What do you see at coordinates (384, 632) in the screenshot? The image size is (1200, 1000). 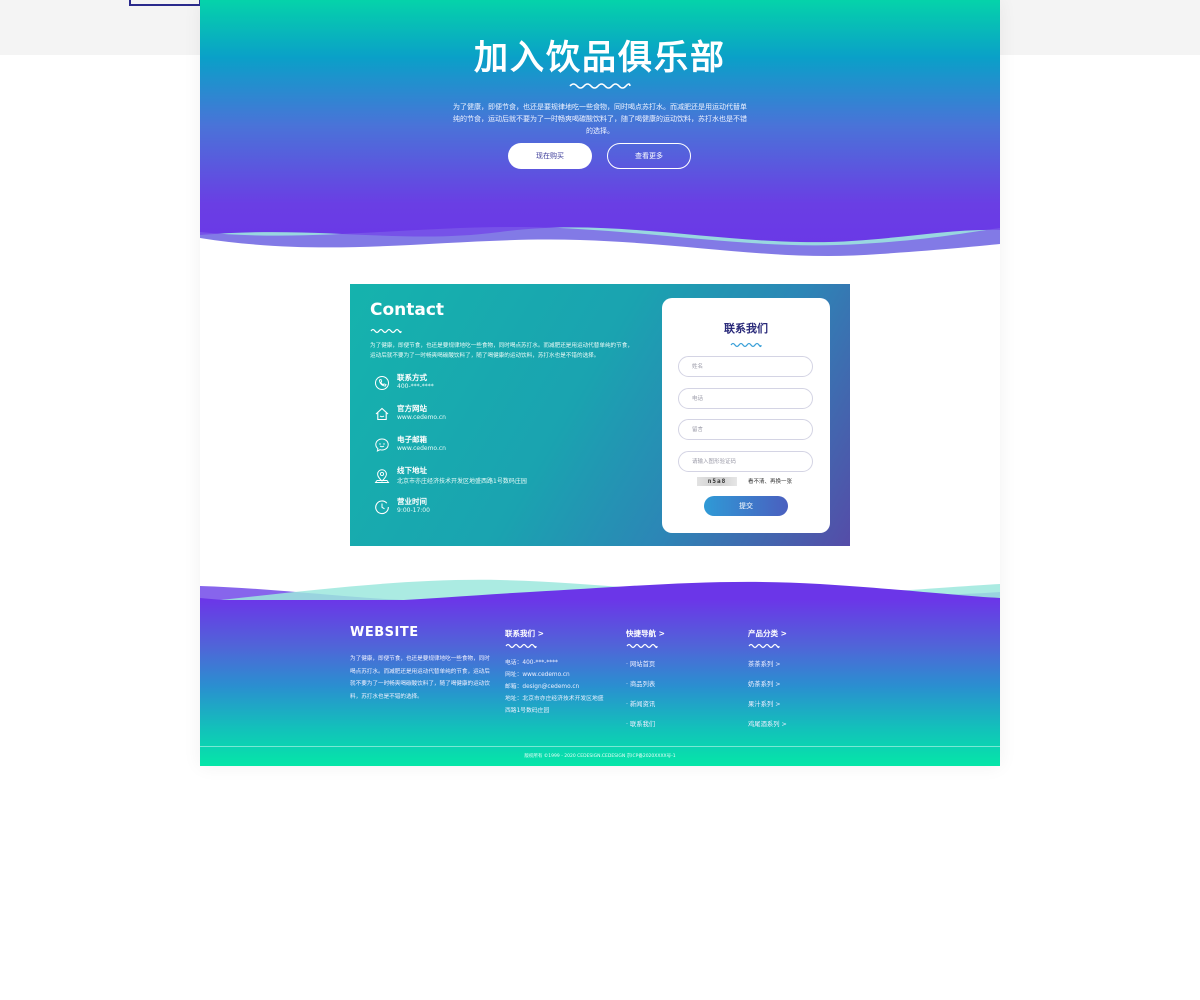 I see `footer-brand: WEBSITE` at bounding box center [384, 632].